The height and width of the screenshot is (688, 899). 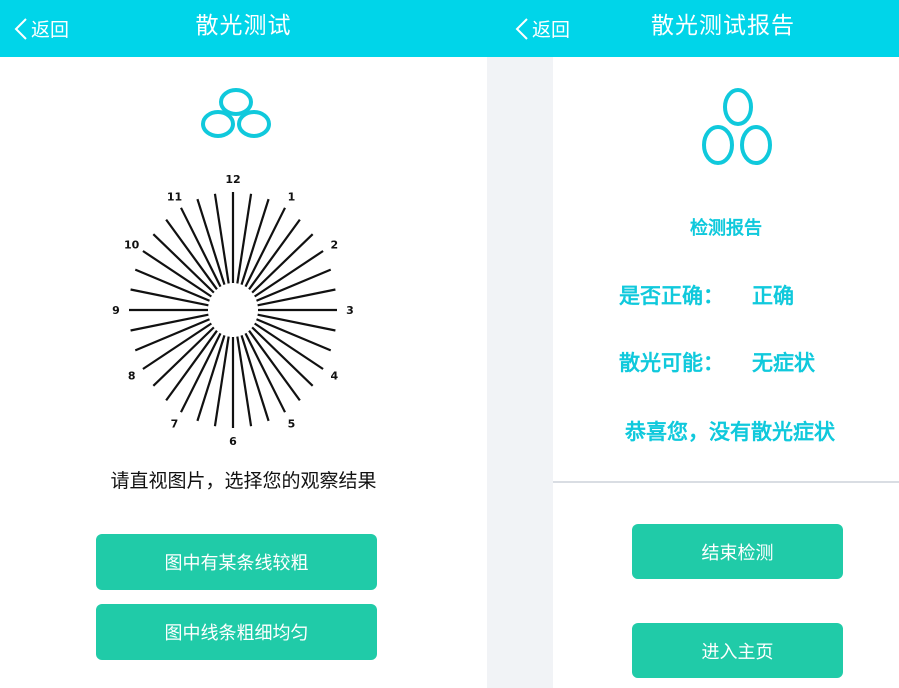 What do you see at coordinates (334, 376) in the screenshot?
I see `dial-number: 4` at bounding box center [334, 376].